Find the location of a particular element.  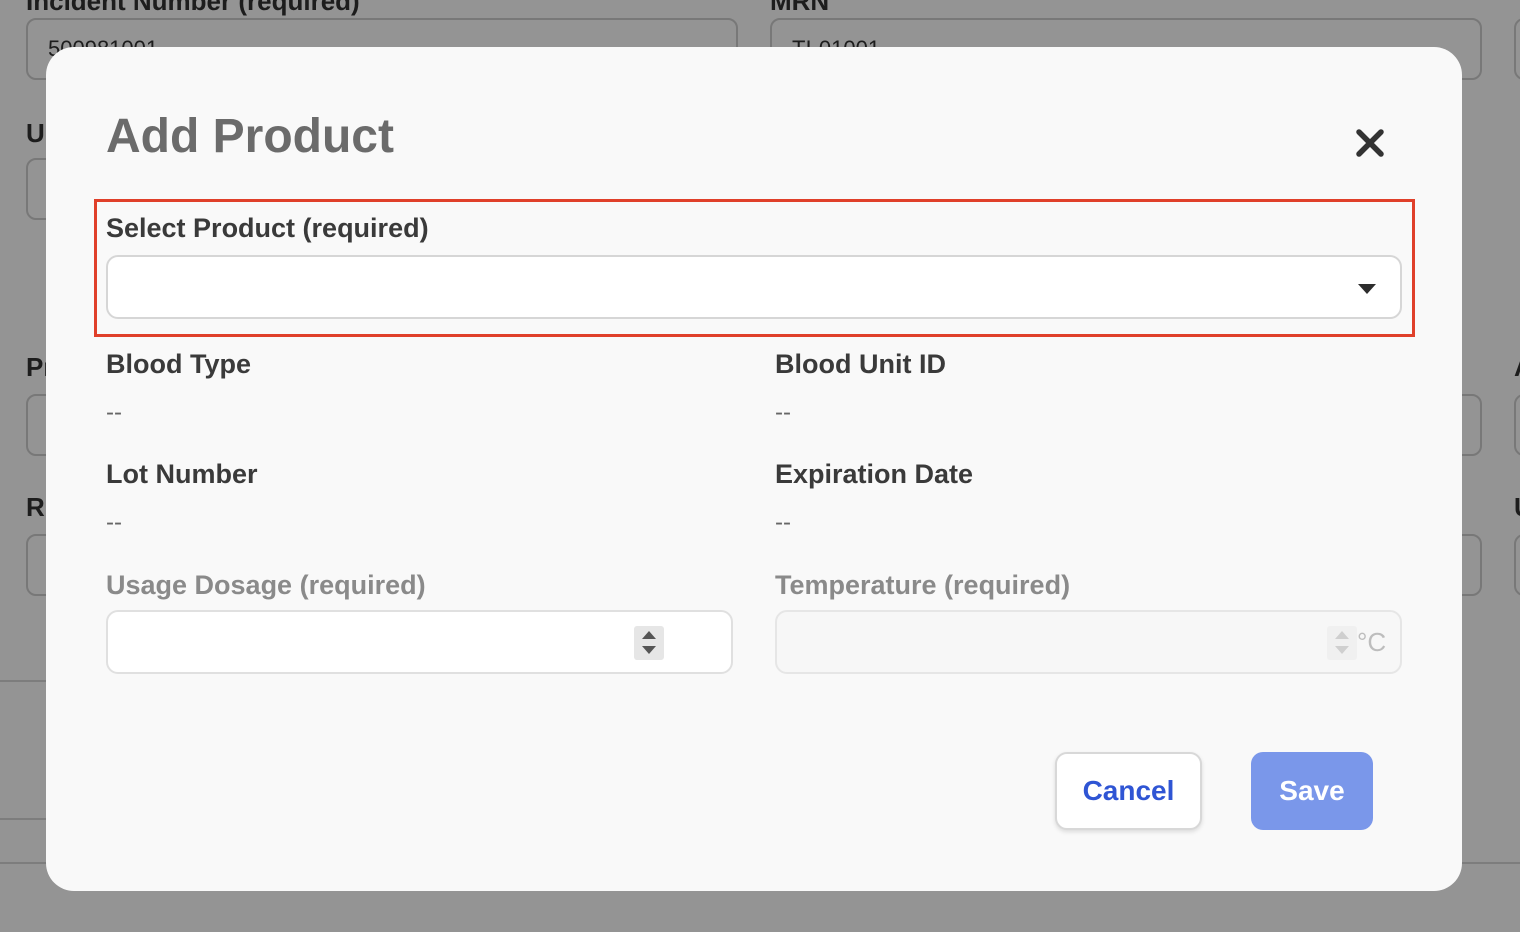

close-button is located at coordinates (1370, 143).